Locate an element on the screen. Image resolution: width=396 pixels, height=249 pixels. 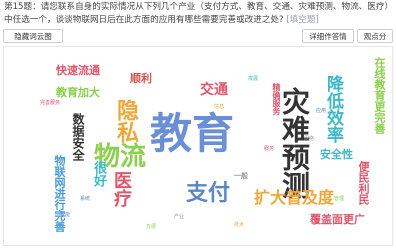
word-cloud-word: 服务 is located at coordinates (269, 149).